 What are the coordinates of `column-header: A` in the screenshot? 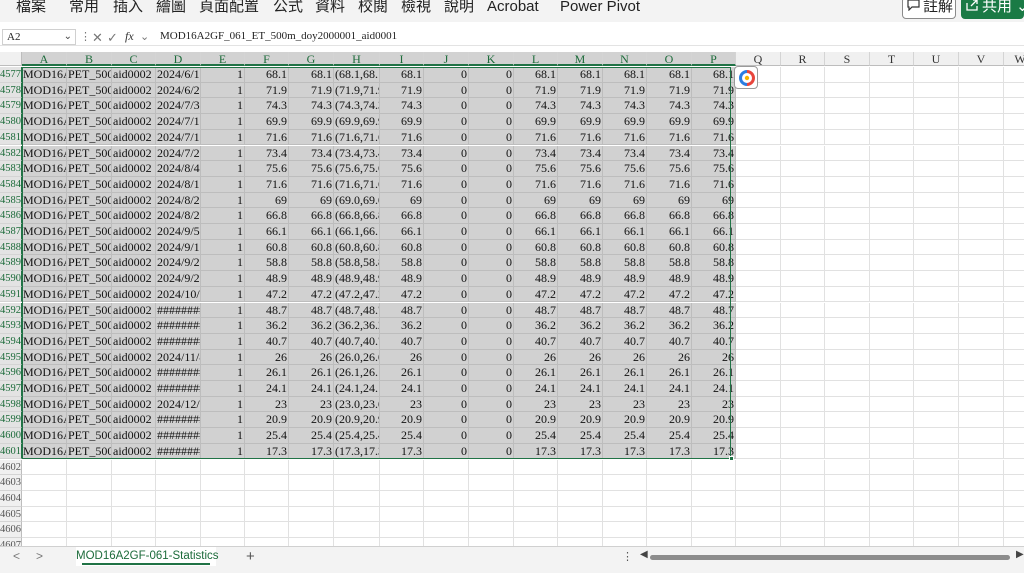 It's located at (44, 59).